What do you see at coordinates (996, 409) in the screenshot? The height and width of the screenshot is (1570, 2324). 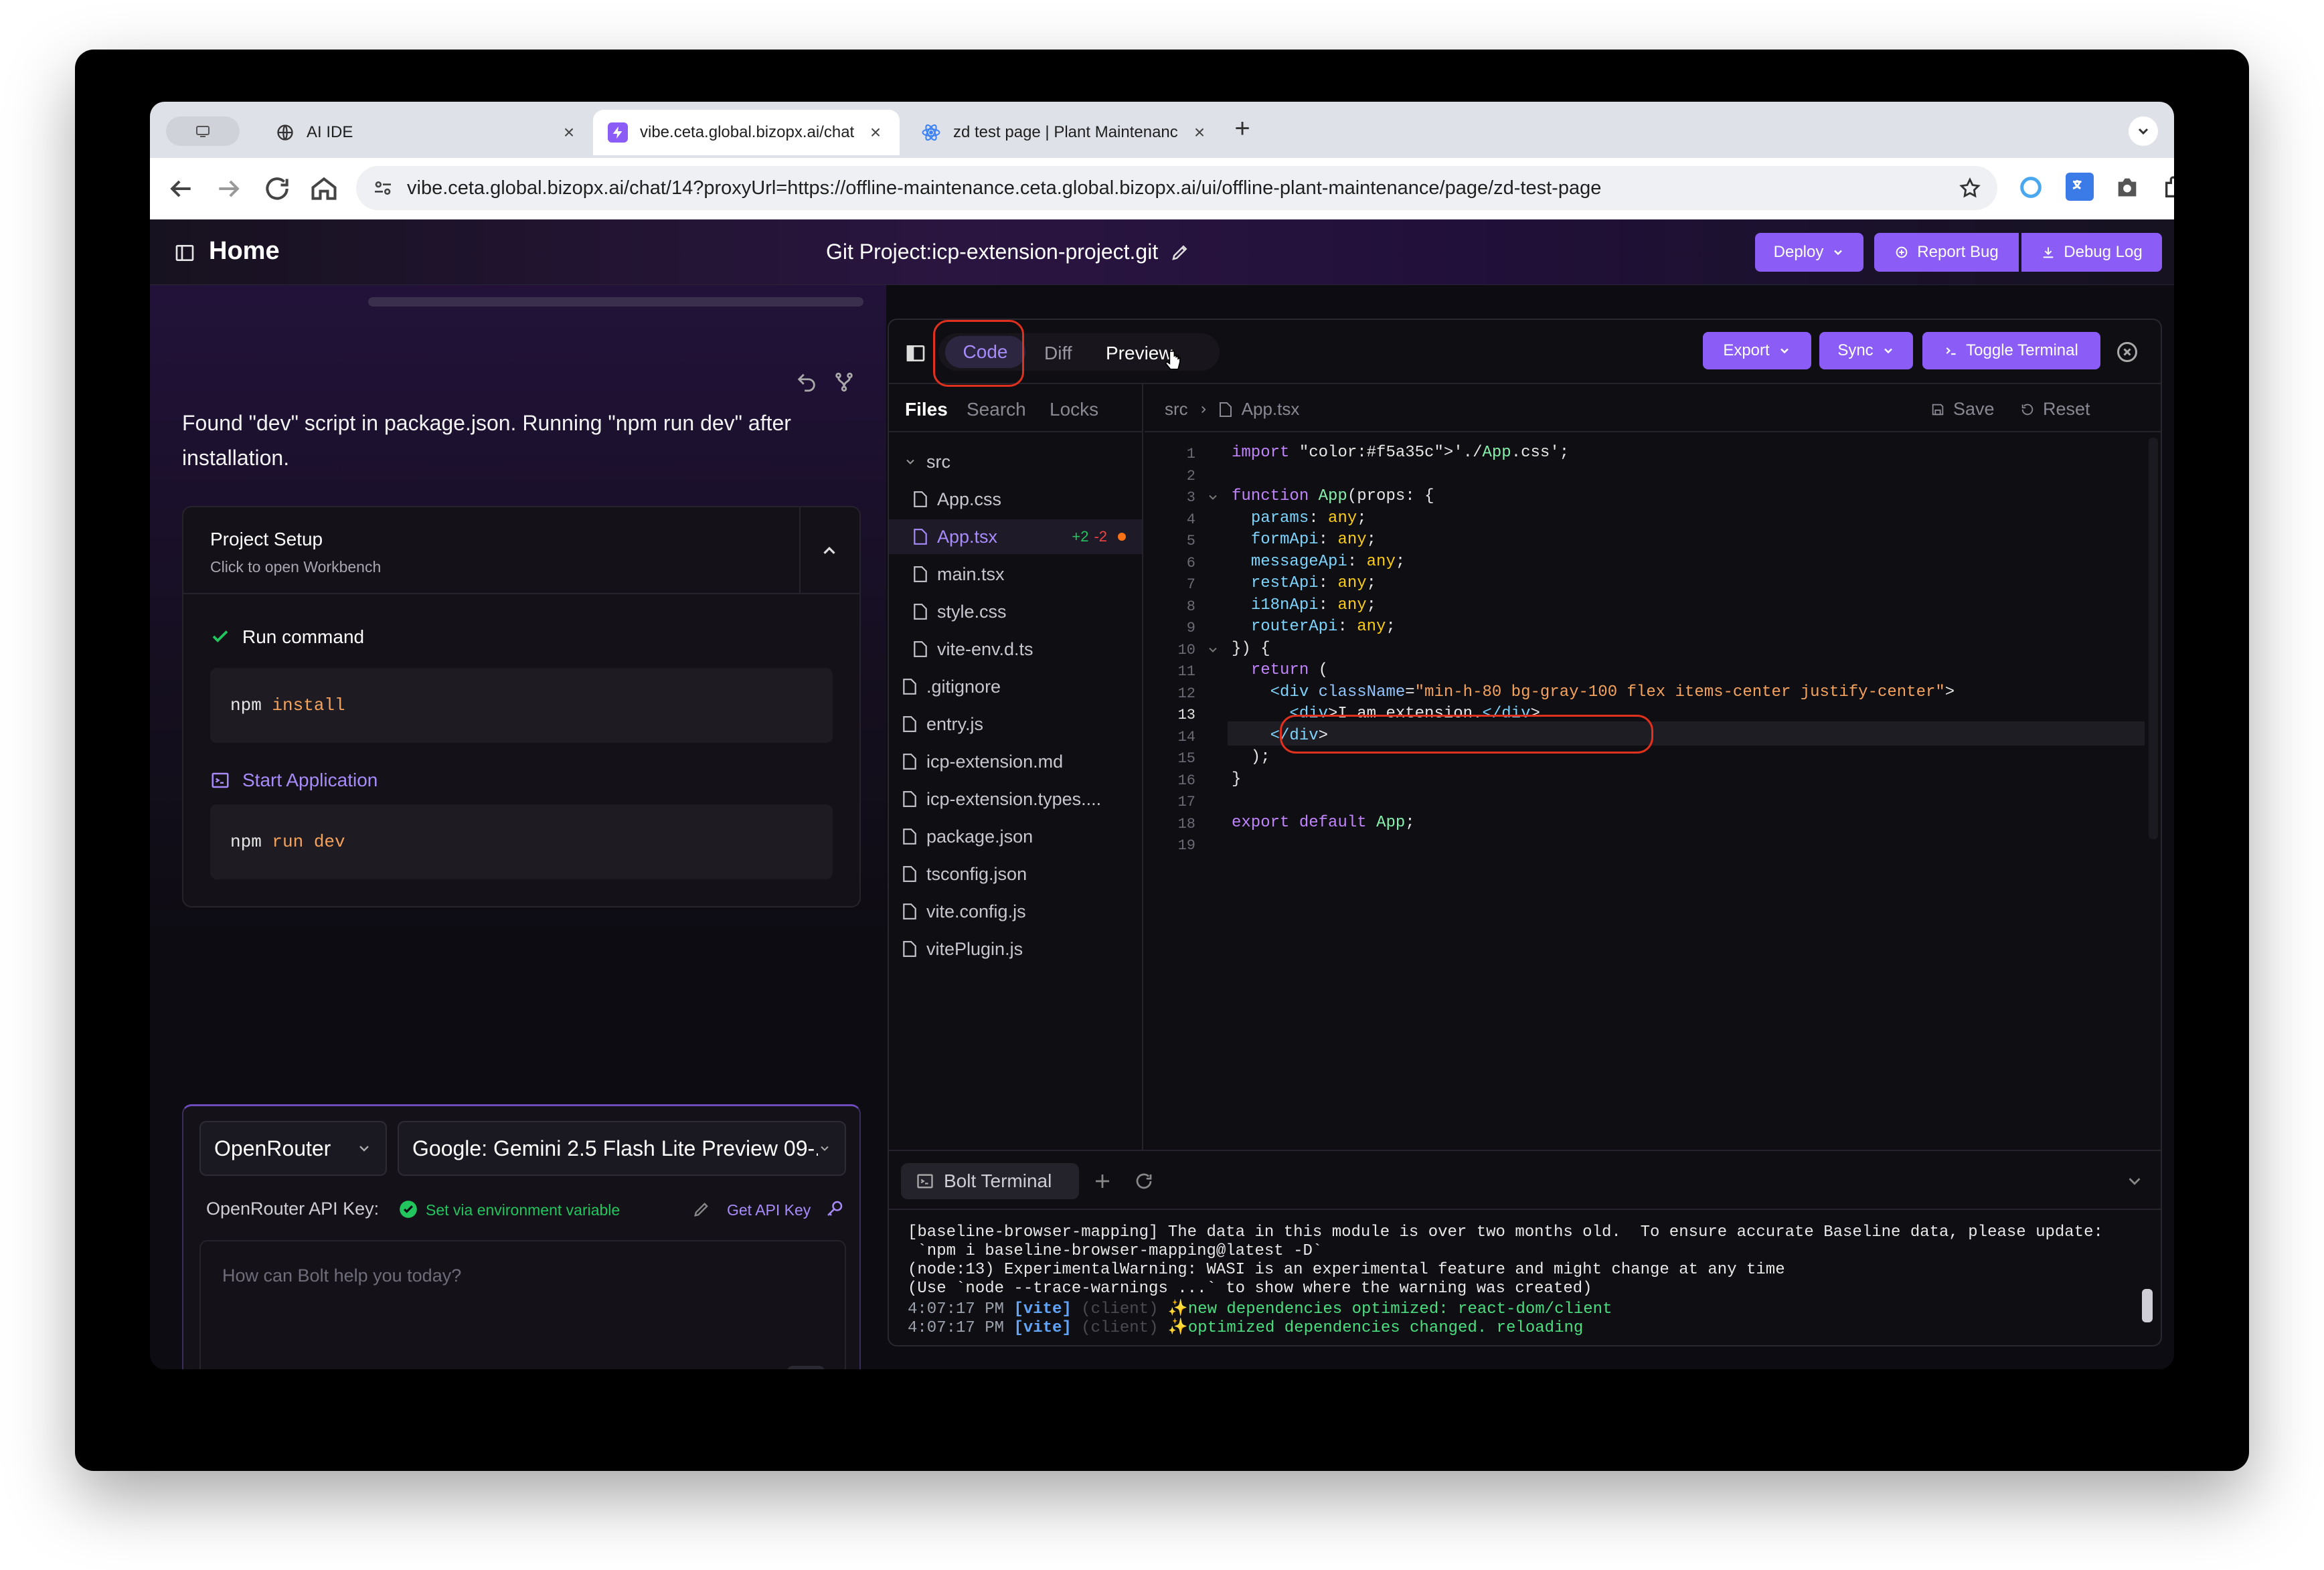 I see `tab-search: Search` at bounding box center [996, 409].